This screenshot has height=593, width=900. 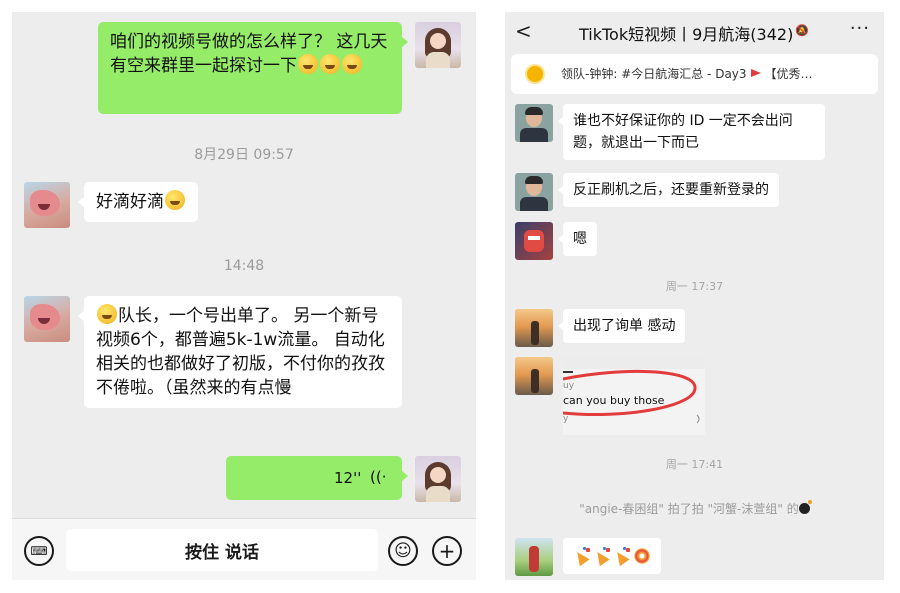 I want to click on chat-header: < TikTok短视频丨9月航海(342) 🔕 ···, so click(x=694, y=32).